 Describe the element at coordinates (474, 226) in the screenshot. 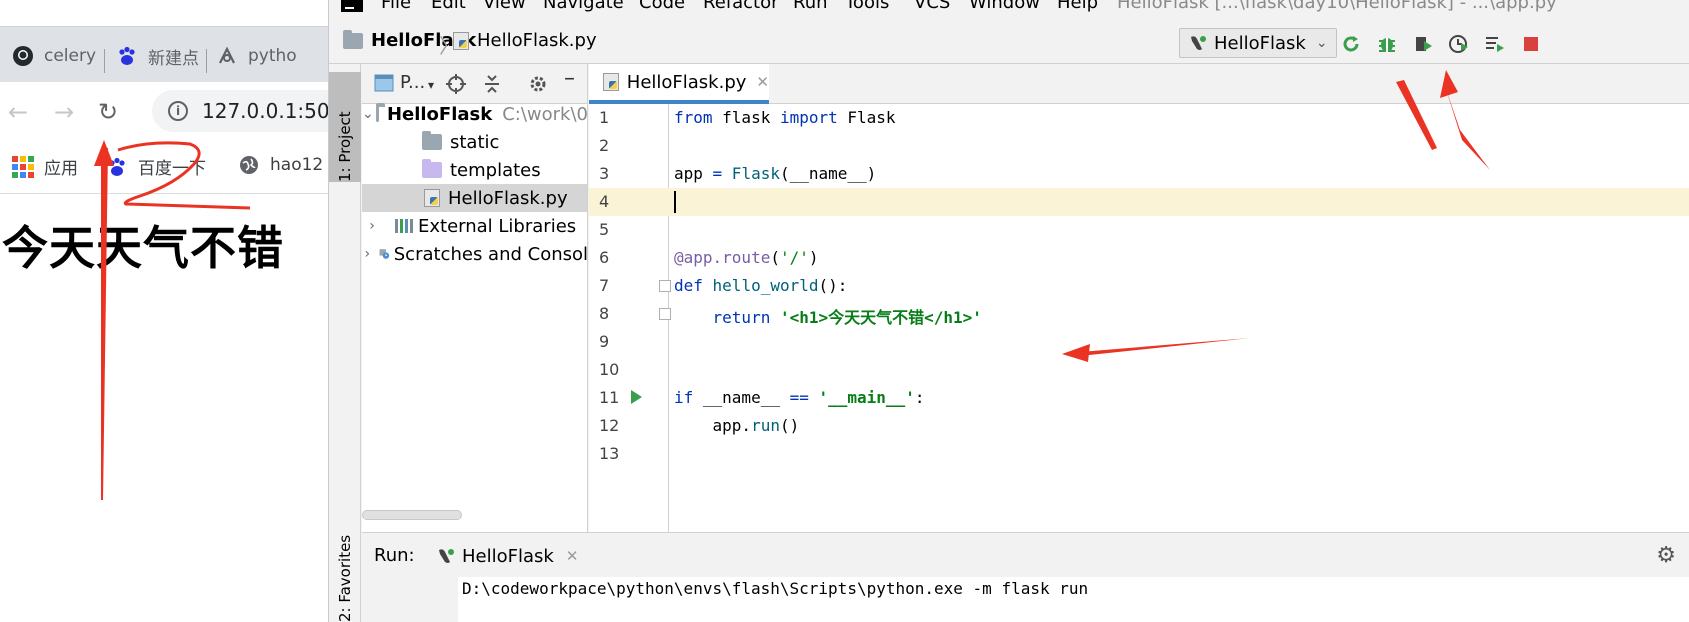

I see `tree-item-external-libraries: › External Libraries` at that location.